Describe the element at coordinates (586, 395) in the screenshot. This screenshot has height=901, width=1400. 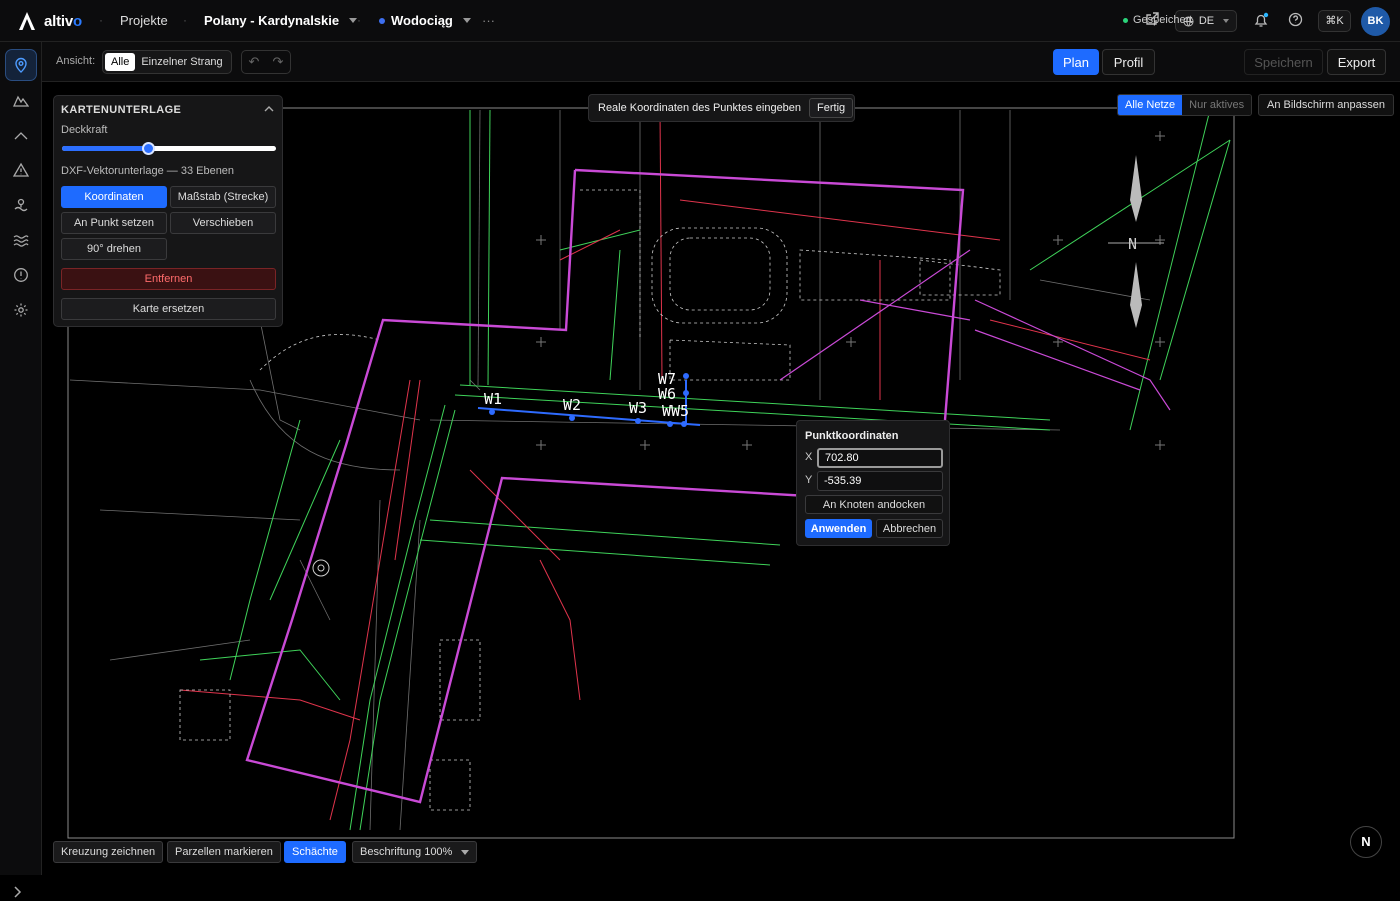
I see `node-labels: W1 W2 W3 W7 W6 WW5` at that location.